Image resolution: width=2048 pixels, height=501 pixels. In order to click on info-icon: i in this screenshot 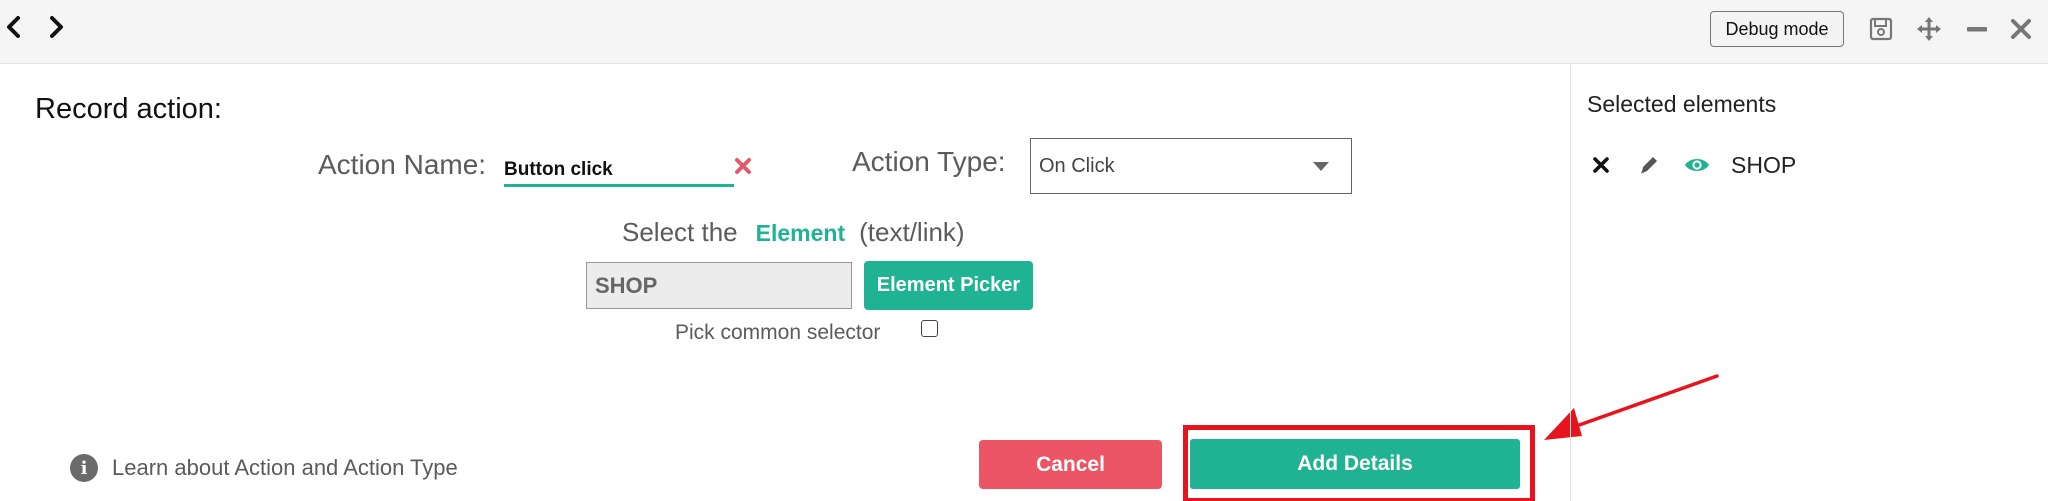, I will do `click(84, 468)`.